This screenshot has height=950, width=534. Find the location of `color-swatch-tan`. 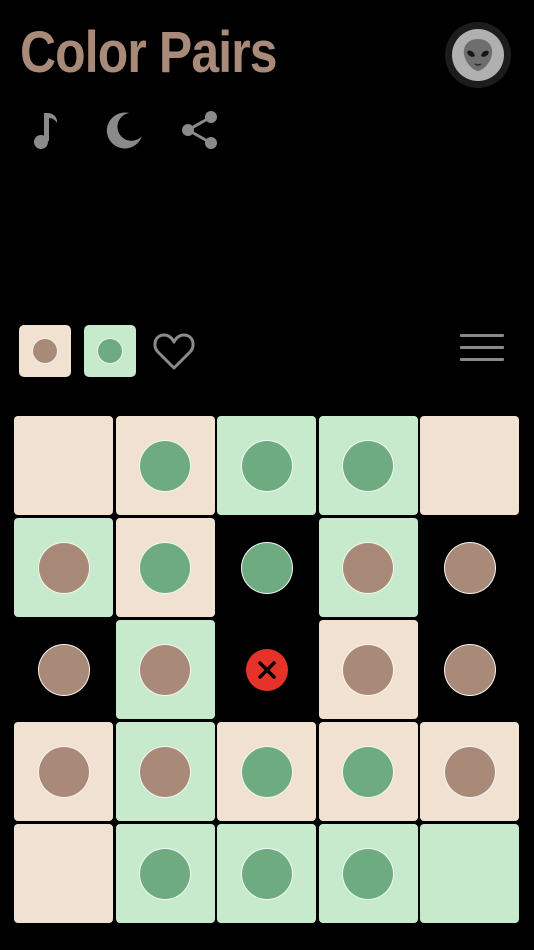

color-swatch-tan is located at coordinates (45, 351).